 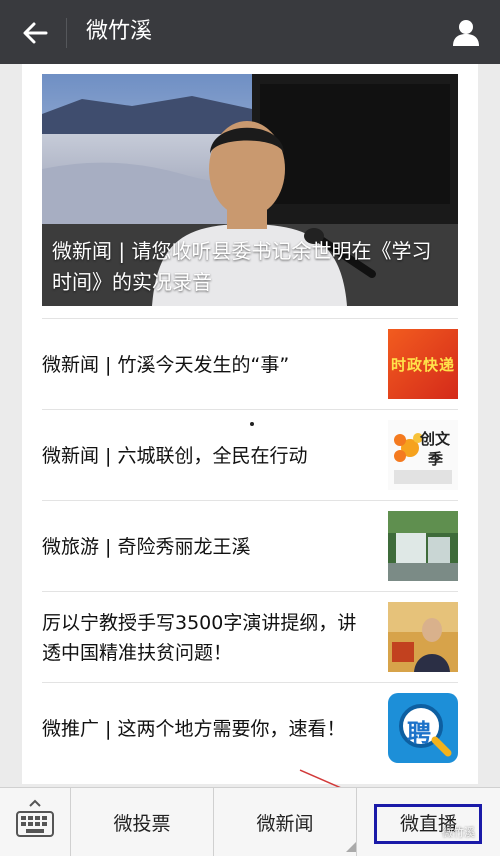 What do you see at coordinates (119, 31) in the screenshot?
I see `page-title: 微竹溪` at bounding box center [119, 31].